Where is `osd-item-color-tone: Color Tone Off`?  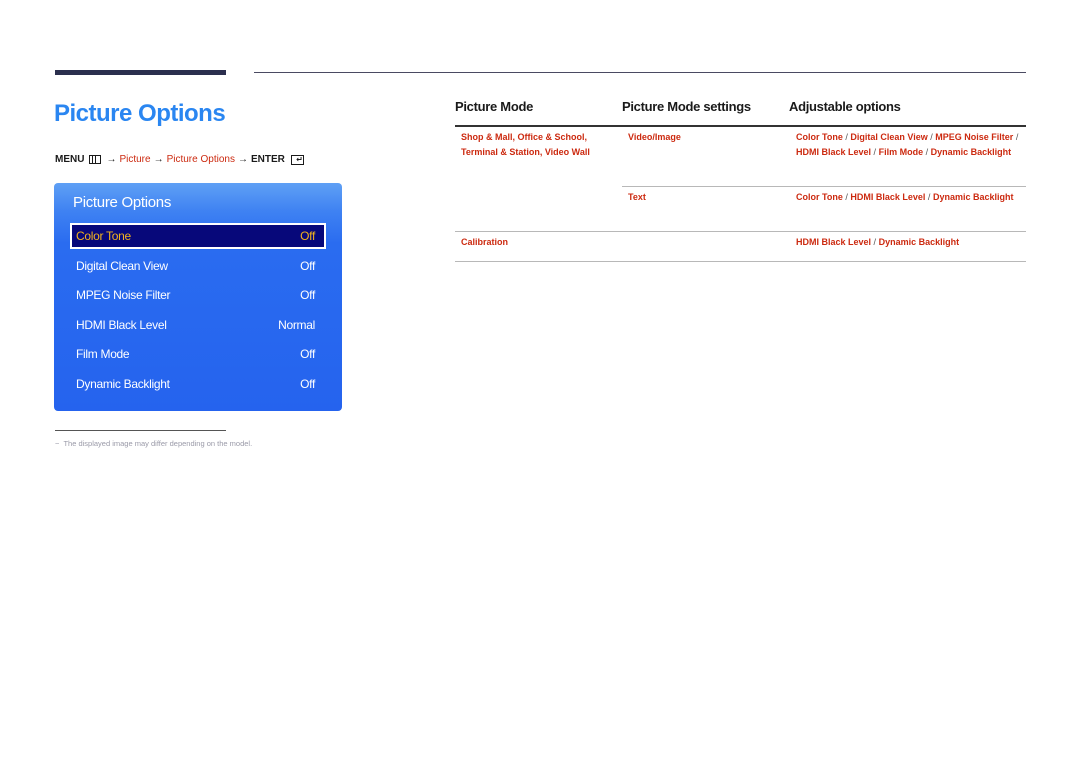
osd-item-color-tone: Color Tone Off is located at coordinates (198, 236).